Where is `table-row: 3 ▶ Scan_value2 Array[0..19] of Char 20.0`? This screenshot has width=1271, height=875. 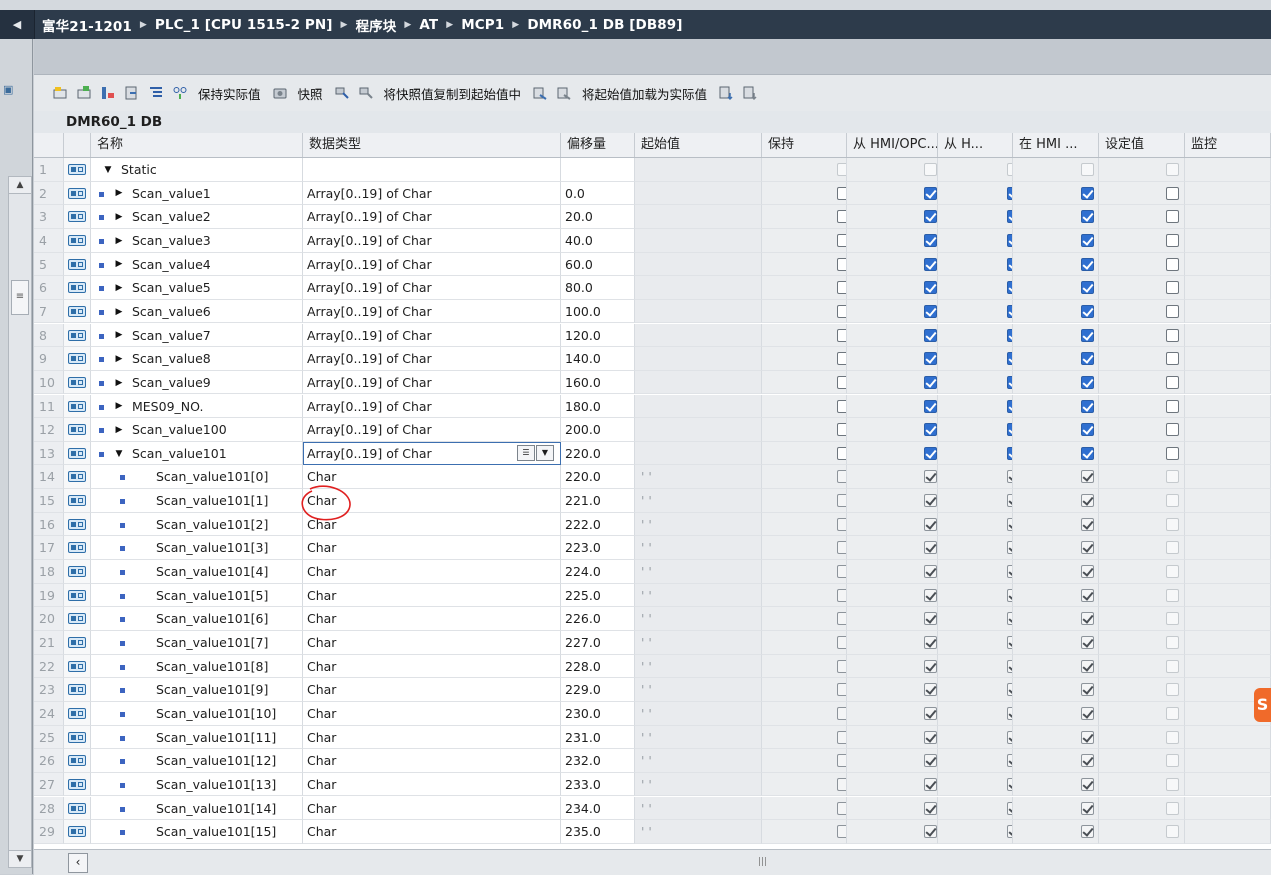 table-row: 3 ▶ Scan_value2 Array[0..19] of Char 20.0 is located at coordinates (652, 217).